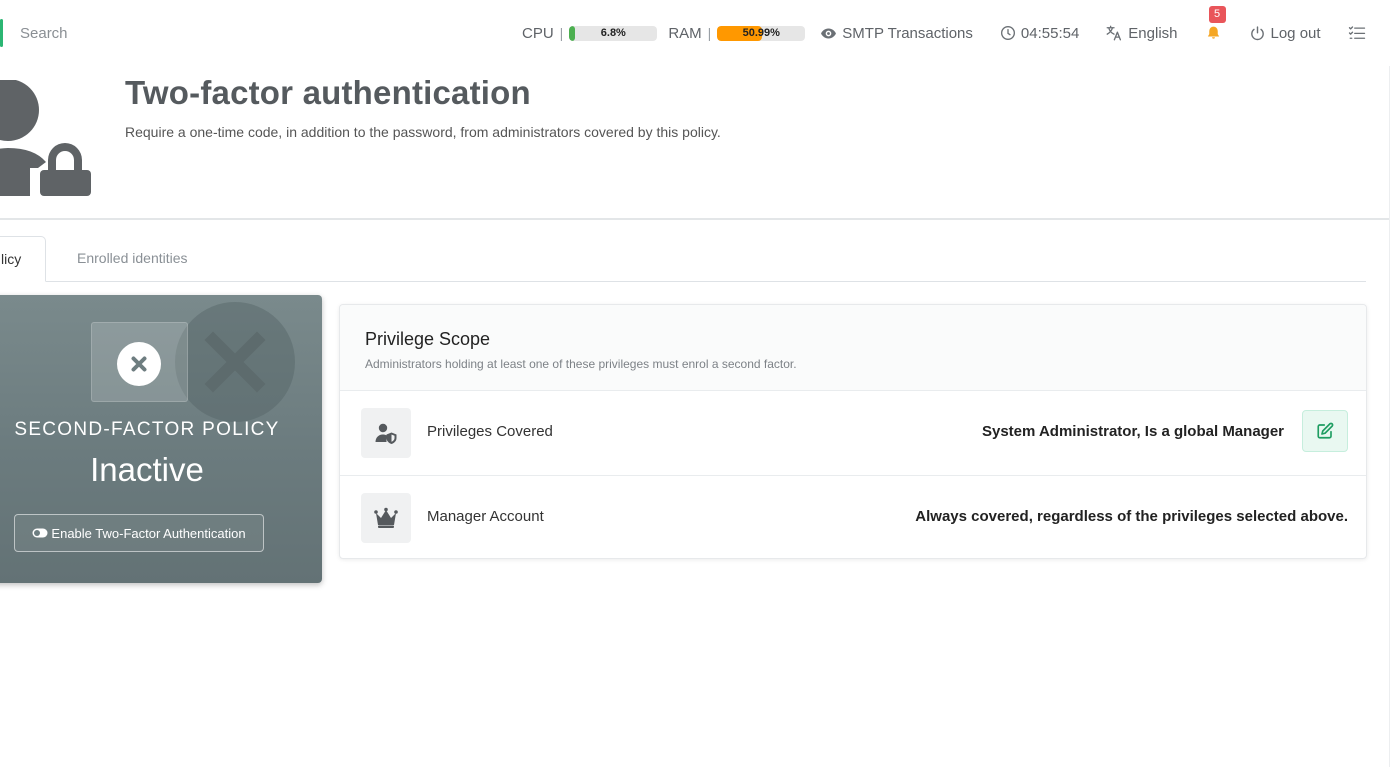 The height and width of the screenshot is (767, 1400). I want to click on large-x-icon, so click(235, 362).